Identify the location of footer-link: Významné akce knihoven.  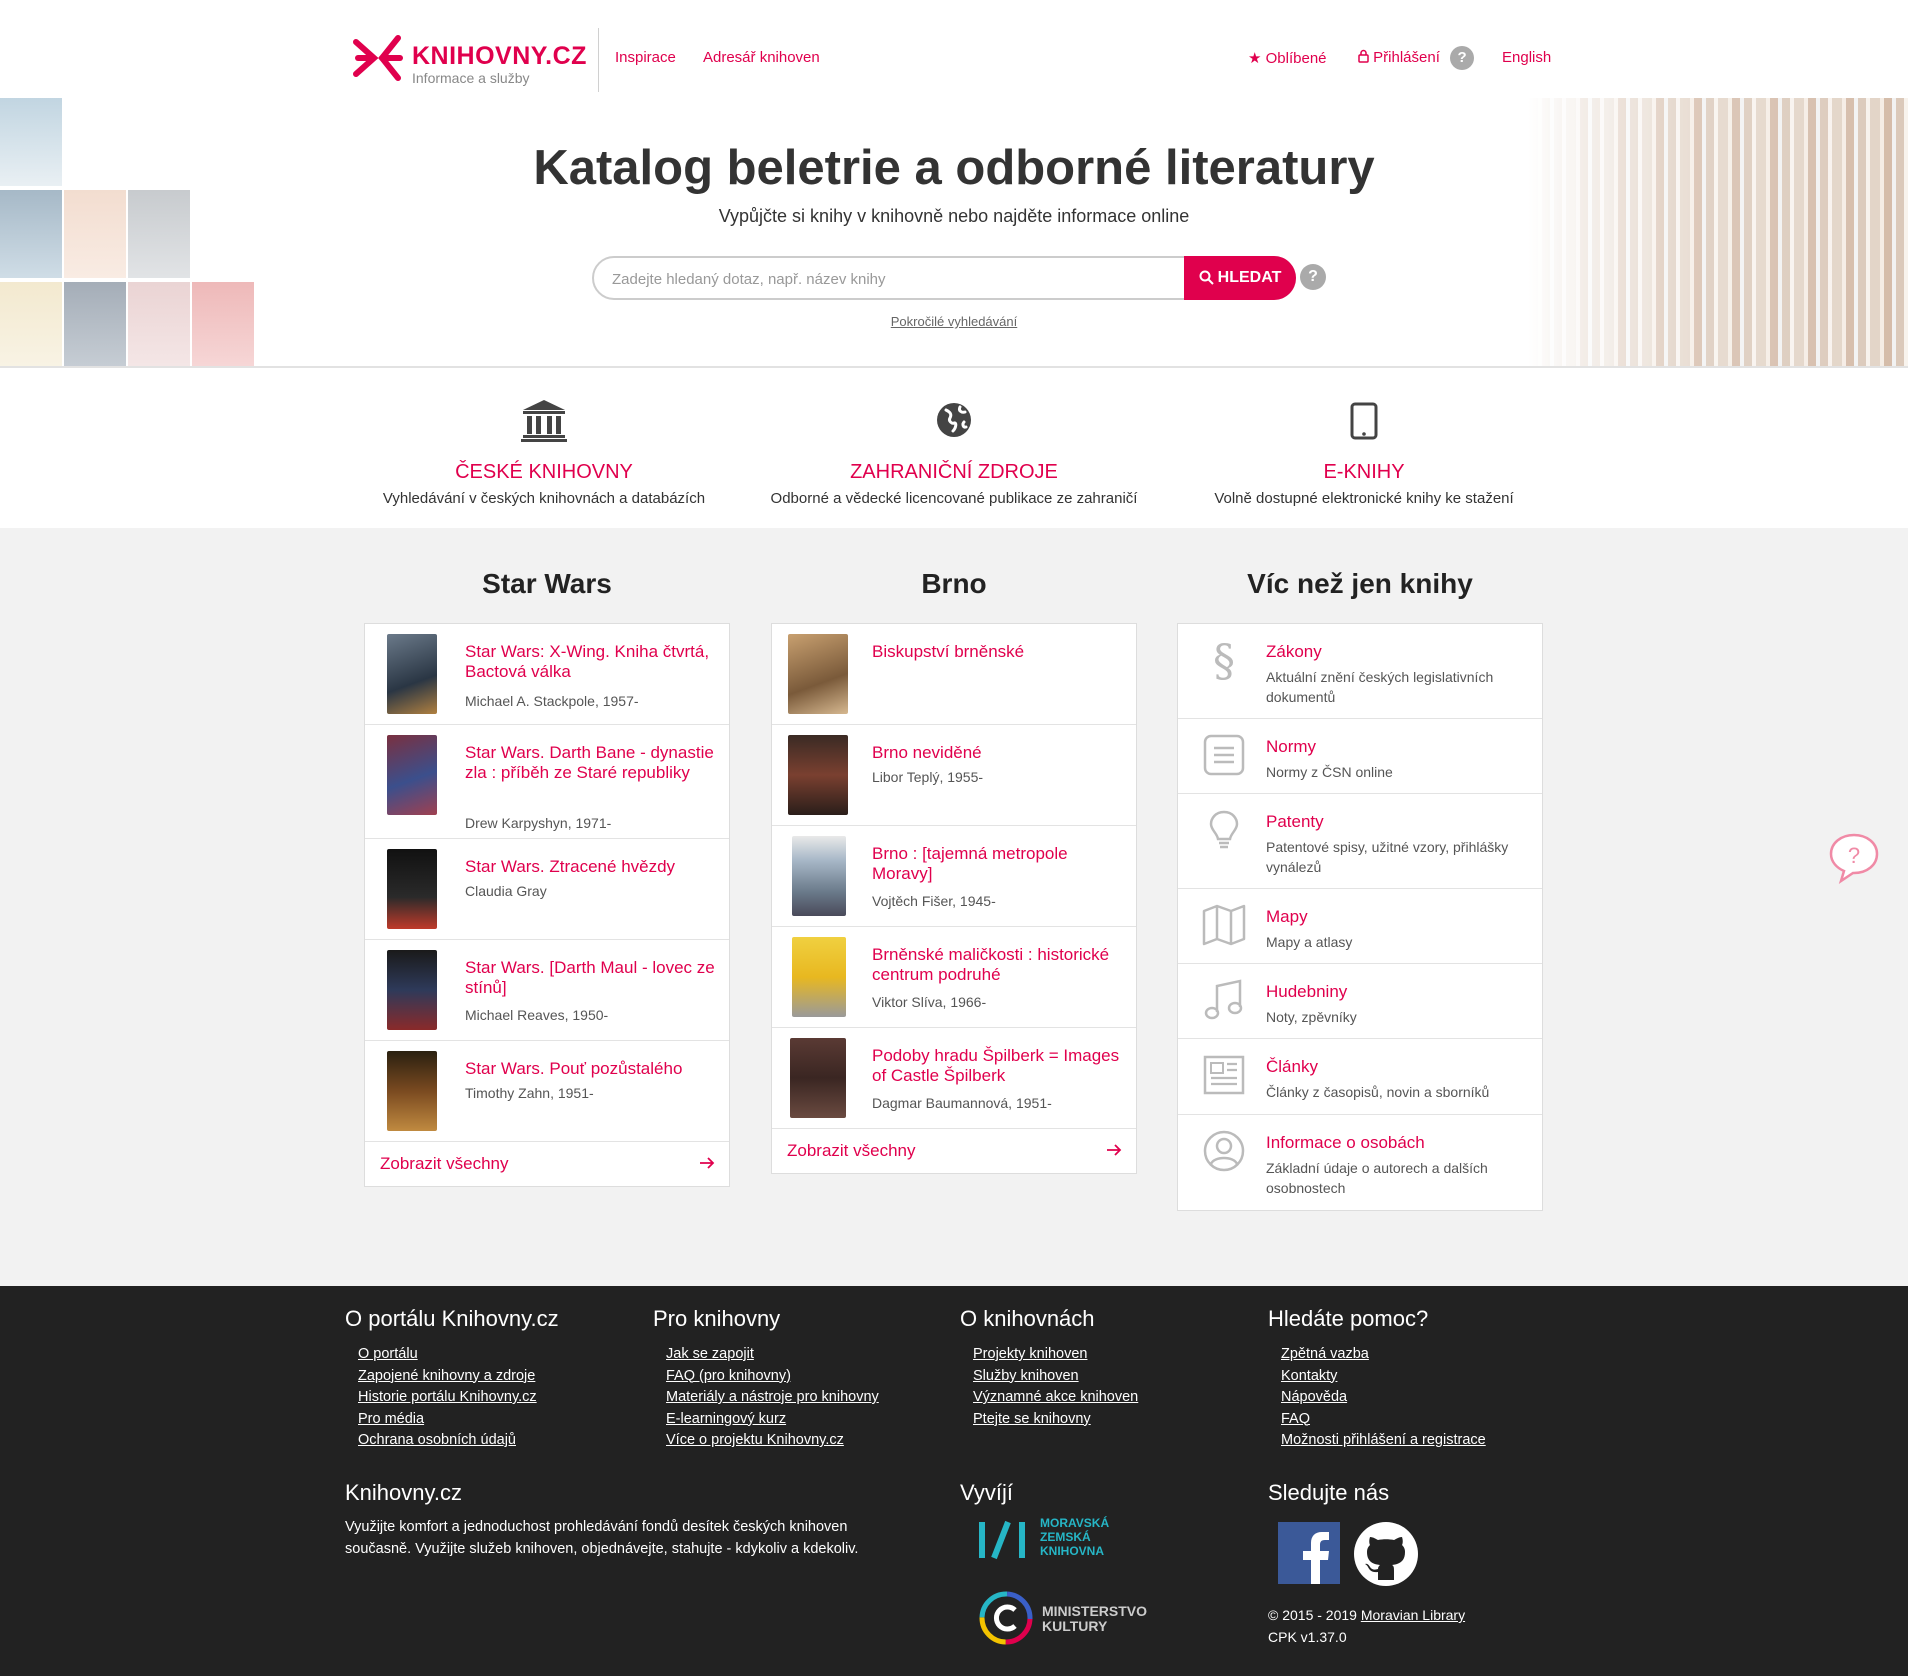
(1116, 1398).